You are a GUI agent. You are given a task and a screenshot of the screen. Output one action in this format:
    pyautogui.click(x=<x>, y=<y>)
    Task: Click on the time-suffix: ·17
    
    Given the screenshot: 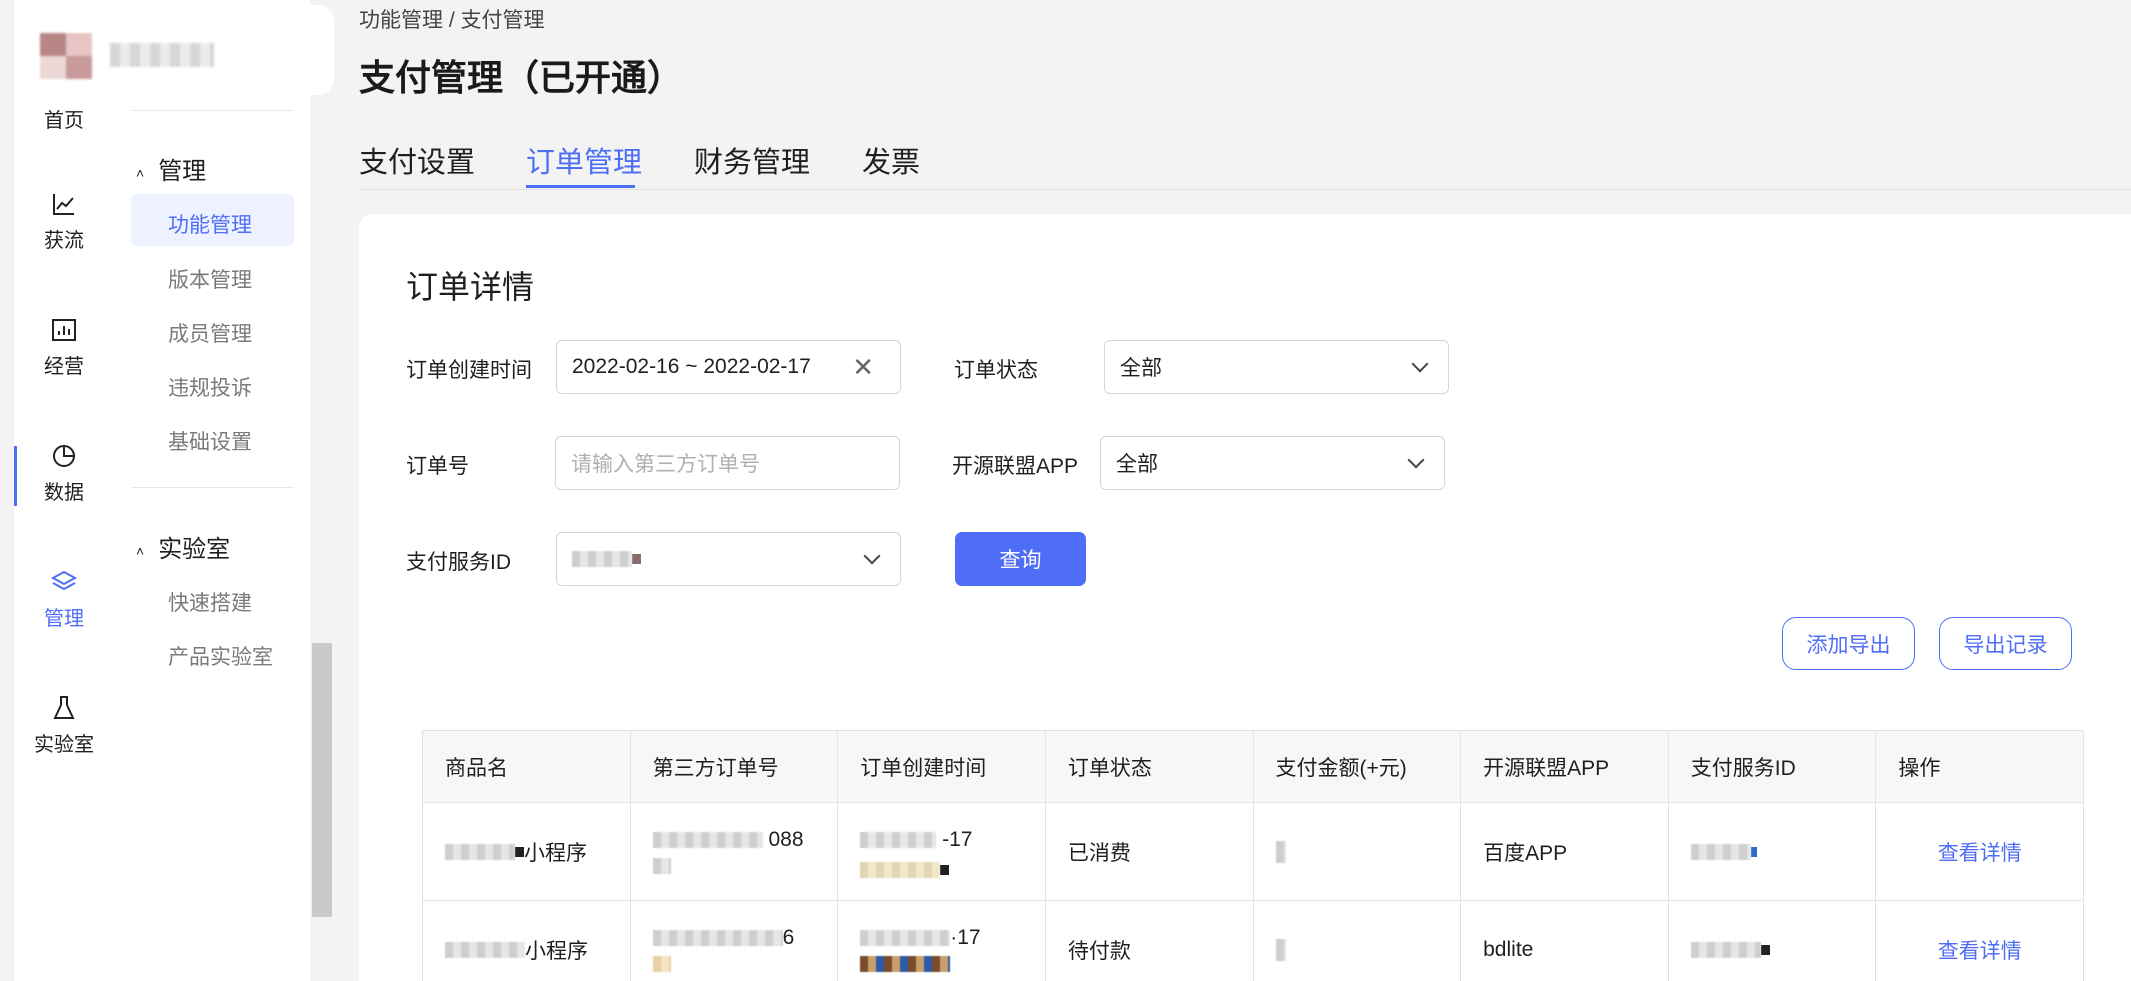 What is the action you would take?
    pyautogui.click(x=965, y=937)
    